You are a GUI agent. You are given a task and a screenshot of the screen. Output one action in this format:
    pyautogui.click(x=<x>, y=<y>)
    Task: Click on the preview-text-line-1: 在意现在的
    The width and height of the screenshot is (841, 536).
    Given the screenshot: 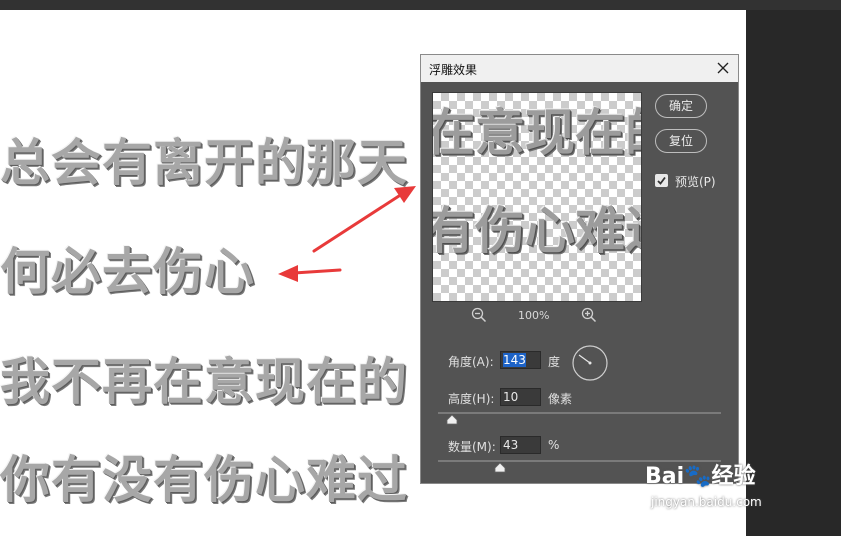 What is the action you would take?
    pyautogui.click(x=536, y=133)
    